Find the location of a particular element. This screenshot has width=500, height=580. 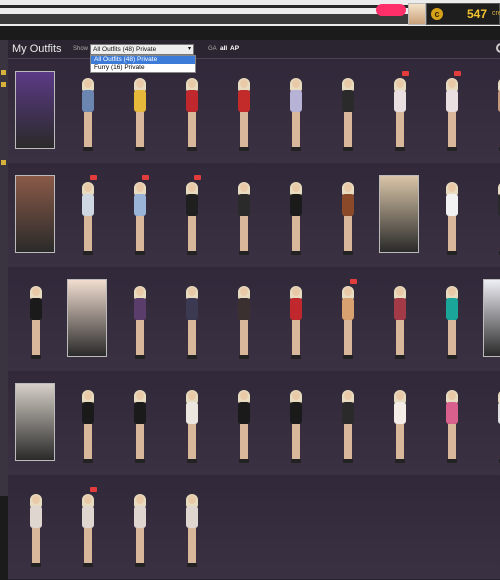

top-bar: c 547 credi is located at coordinates (250, 13).